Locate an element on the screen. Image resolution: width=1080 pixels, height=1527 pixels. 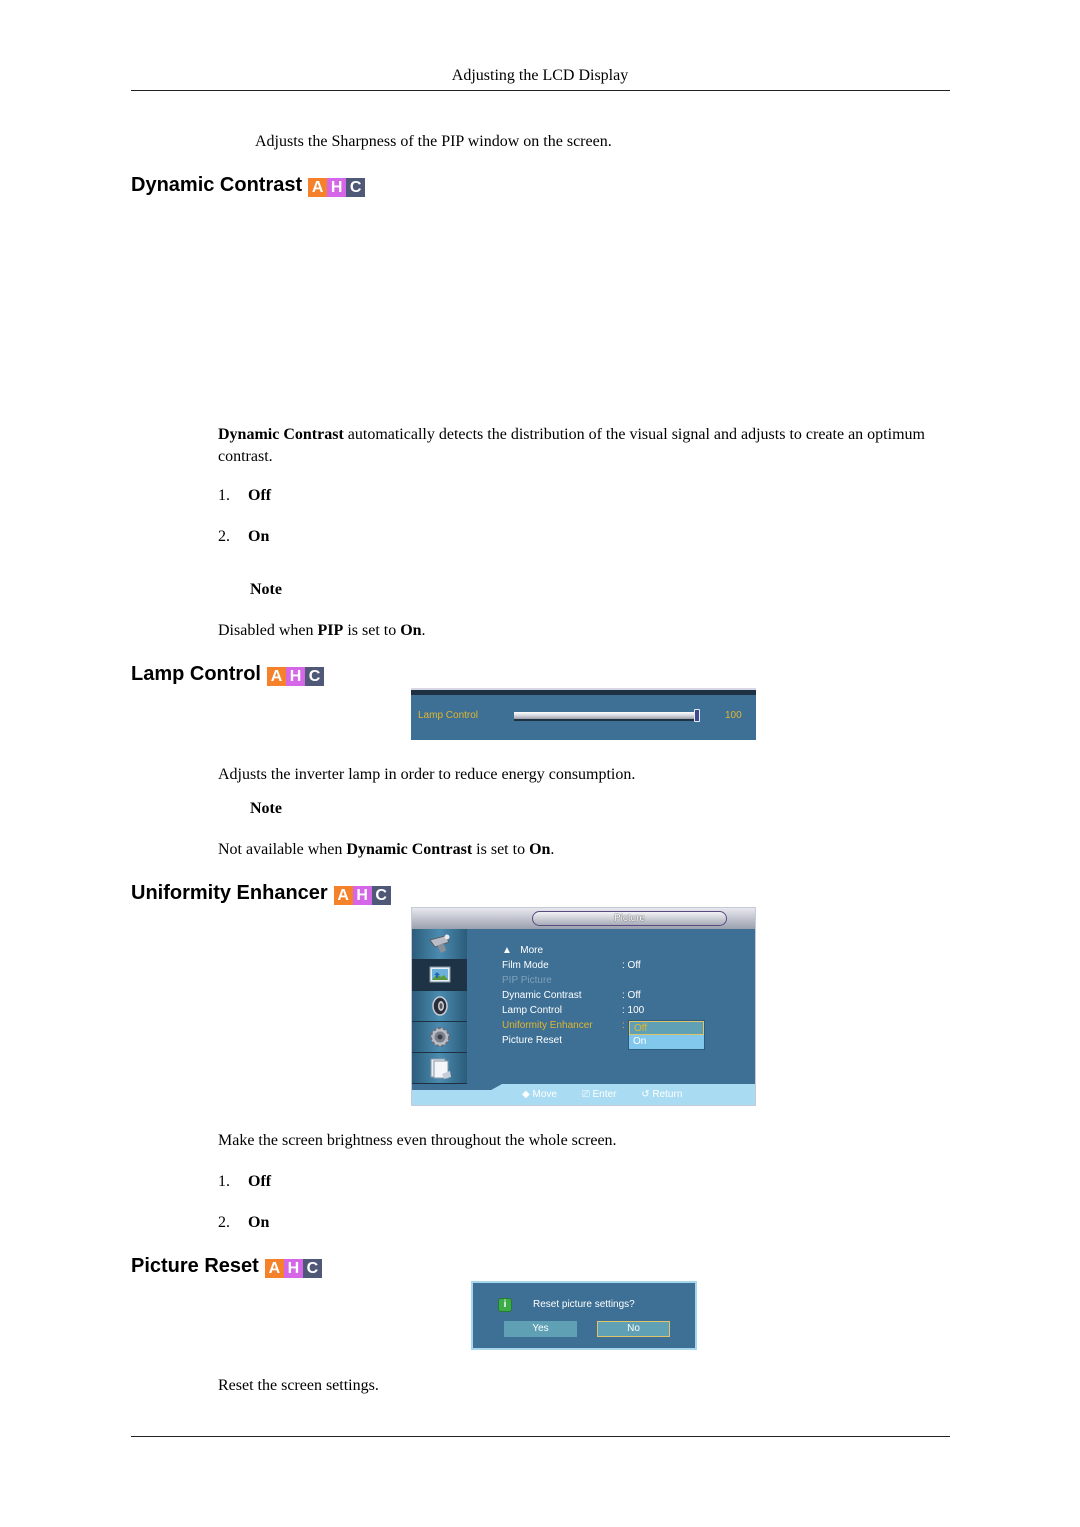
sidebar-item-multi-control is located at coordinates (439, 1068).